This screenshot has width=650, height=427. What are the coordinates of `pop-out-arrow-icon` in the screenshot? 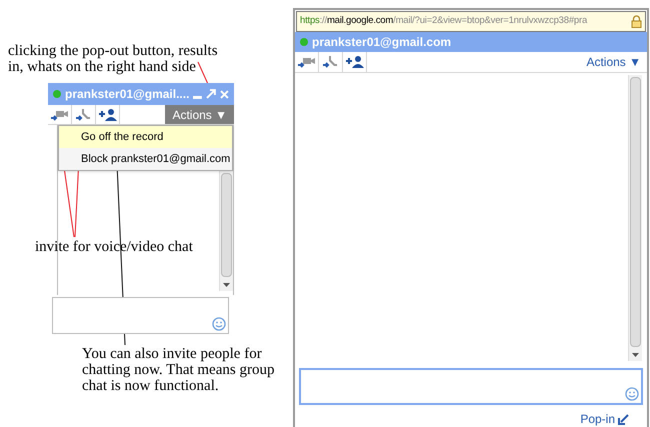 It's located at (211, 94).